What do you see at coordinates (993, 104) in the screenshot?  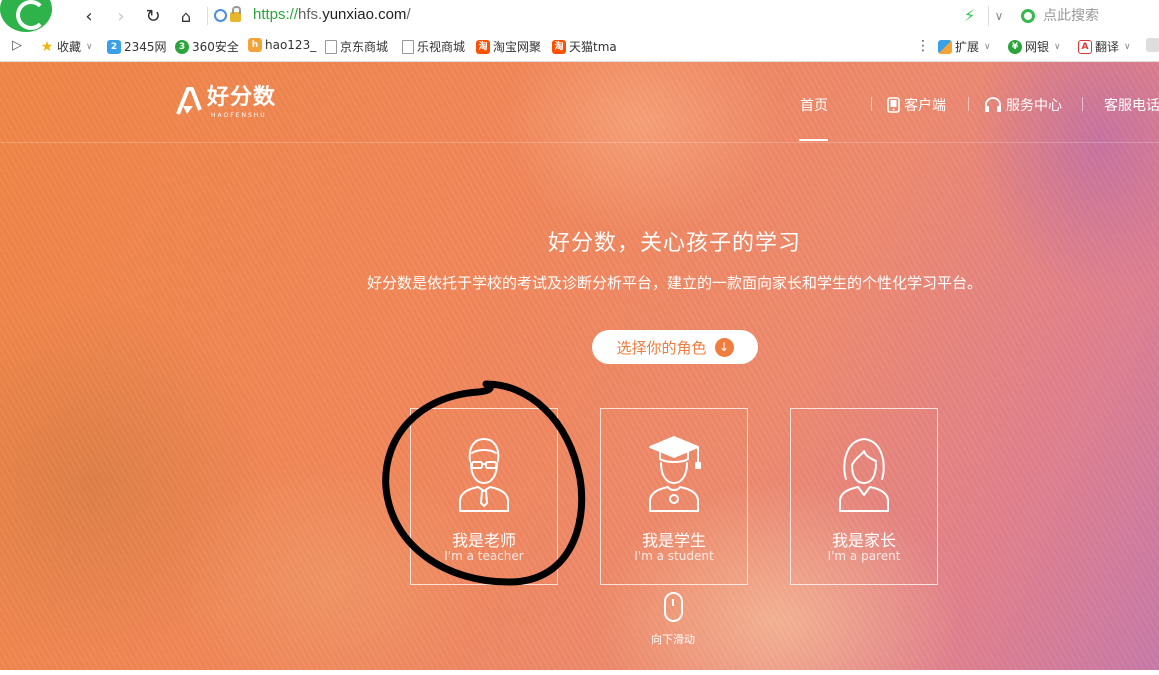 I see `headset-icon` at bounding box center [993, 104].